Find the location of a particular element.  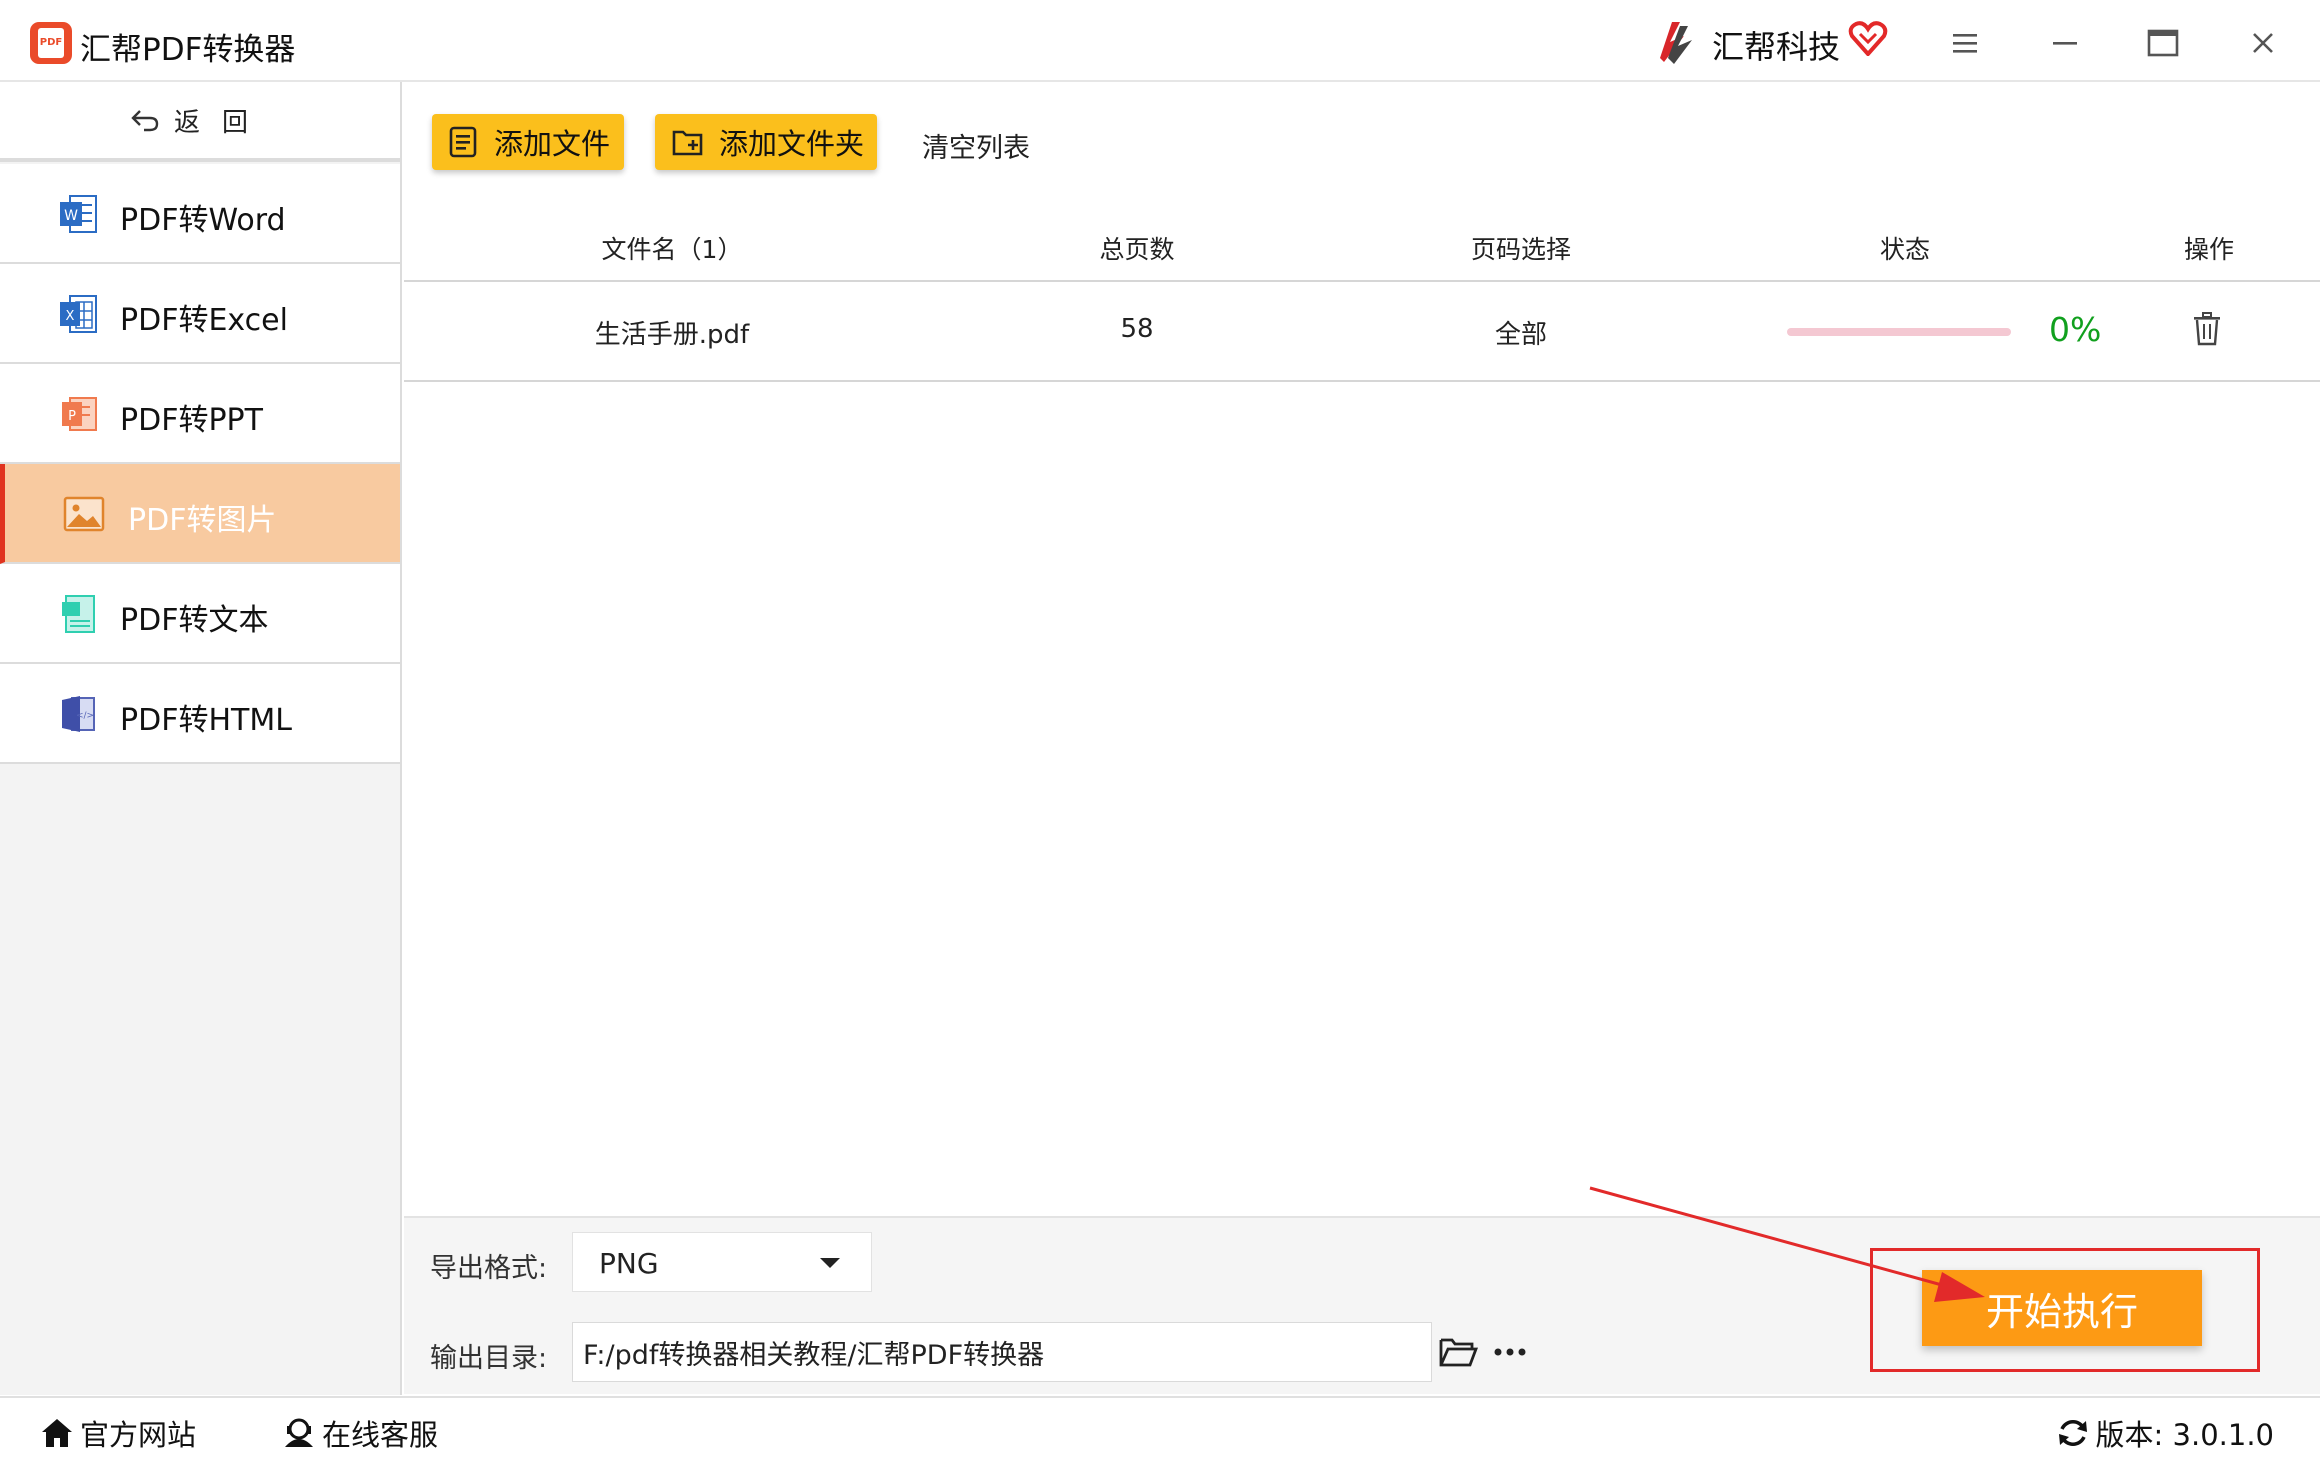

delete-icon is located at coordinates (2207, 329).